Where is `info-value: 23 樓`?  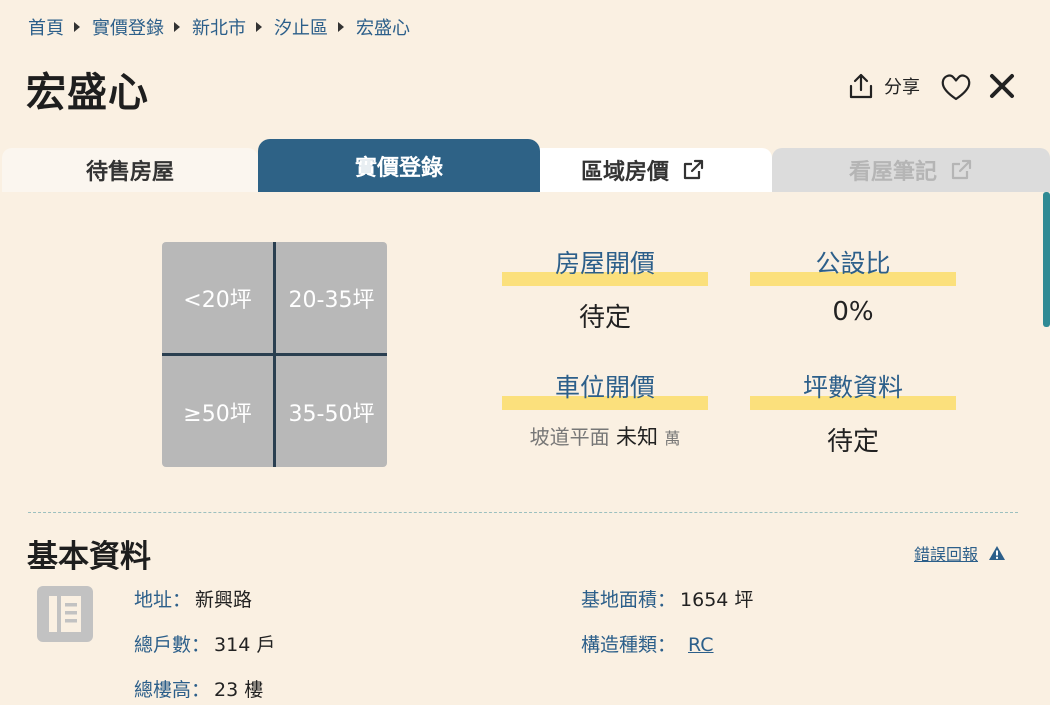 info-value: 23 樓 is located at coordinates (239, 690).